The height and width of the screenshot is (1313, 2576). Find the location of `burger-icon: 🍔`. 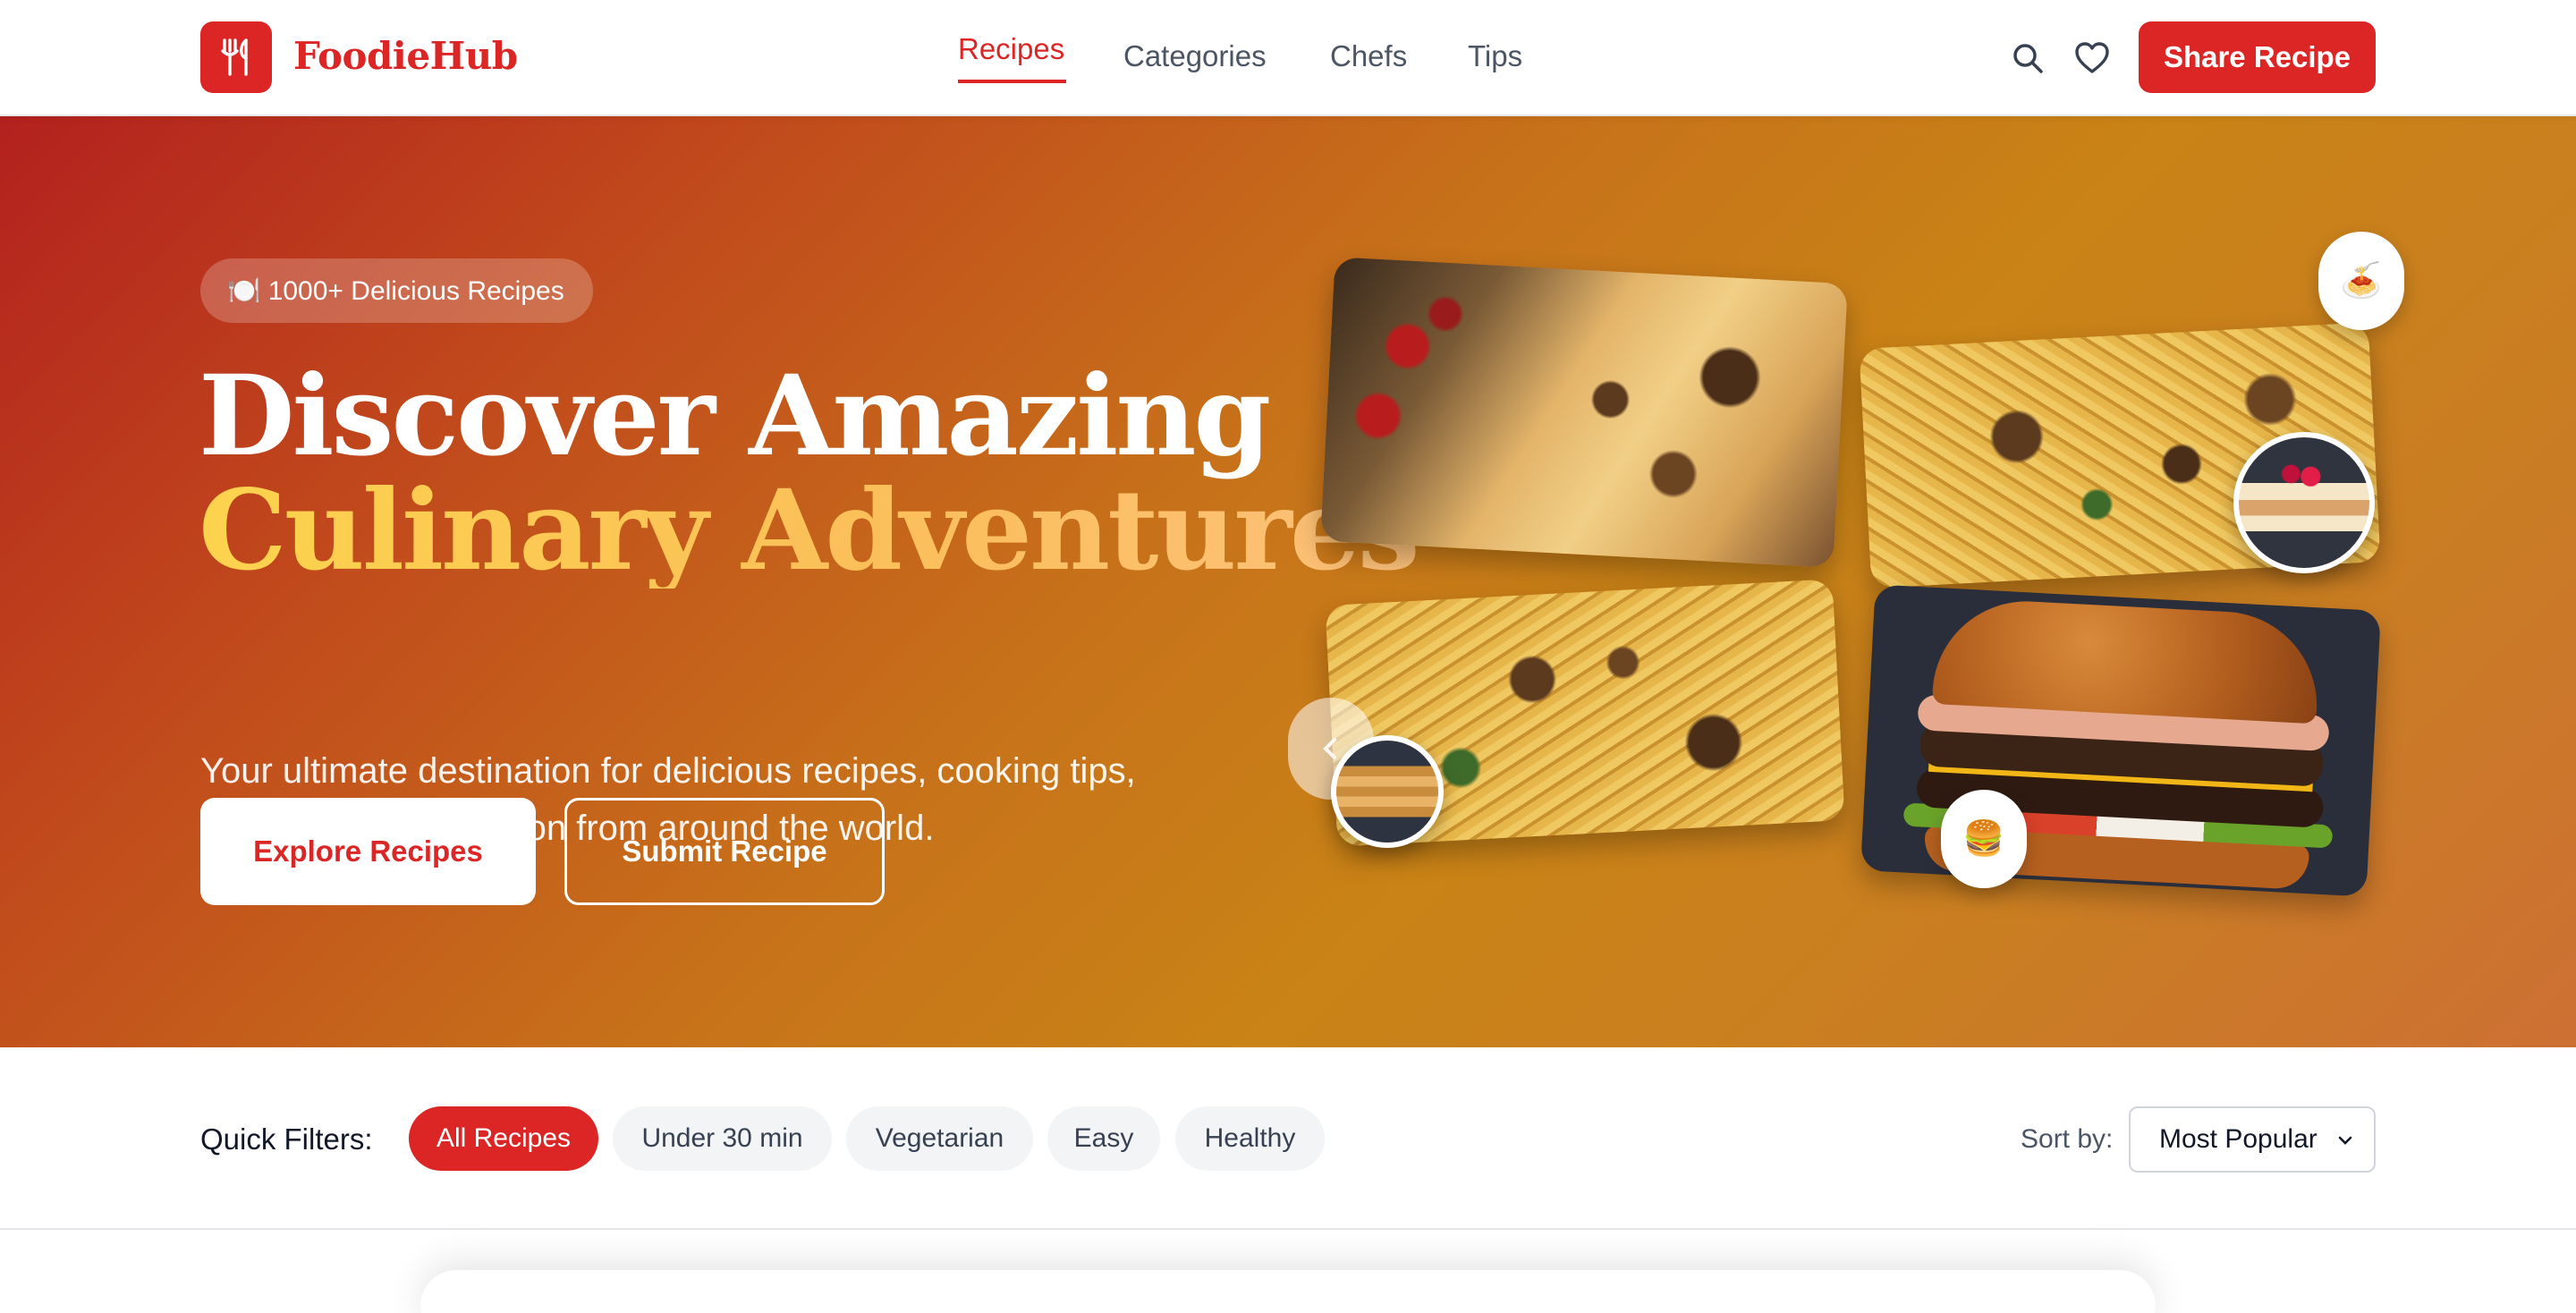

burger-icon: 🍔 is located at coordinates (1984, 839).